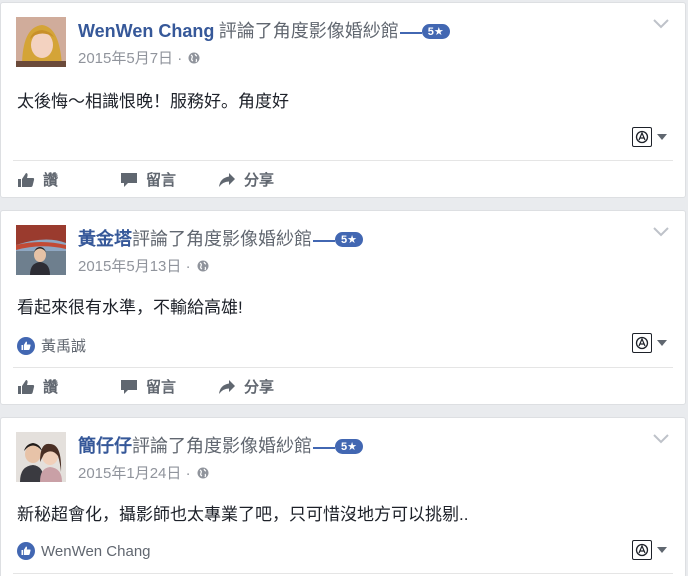  Describe the element at coordinates (243, 514) in the screenshot. I see `post-text: 新秘超會化，攝影師也太專業了吧，只可惜沒地方可以挑剔..` at that location.